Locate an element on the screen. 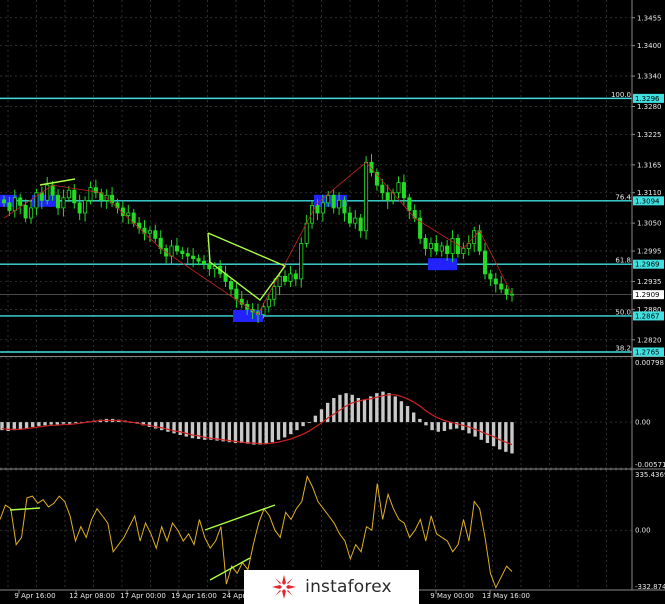 The image size is (665, 604). macd-tick-label: 0.00798 is located at coordinates (649, 363).